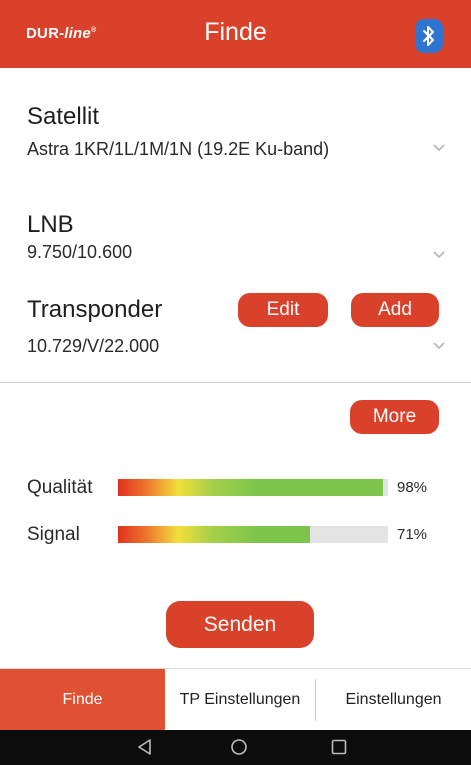 The width and height of the screenshot is (471, 765). Describe the element at coordinates (283, 310) in the screenshot. I see `edit-transponder-button: Edit` at that location.